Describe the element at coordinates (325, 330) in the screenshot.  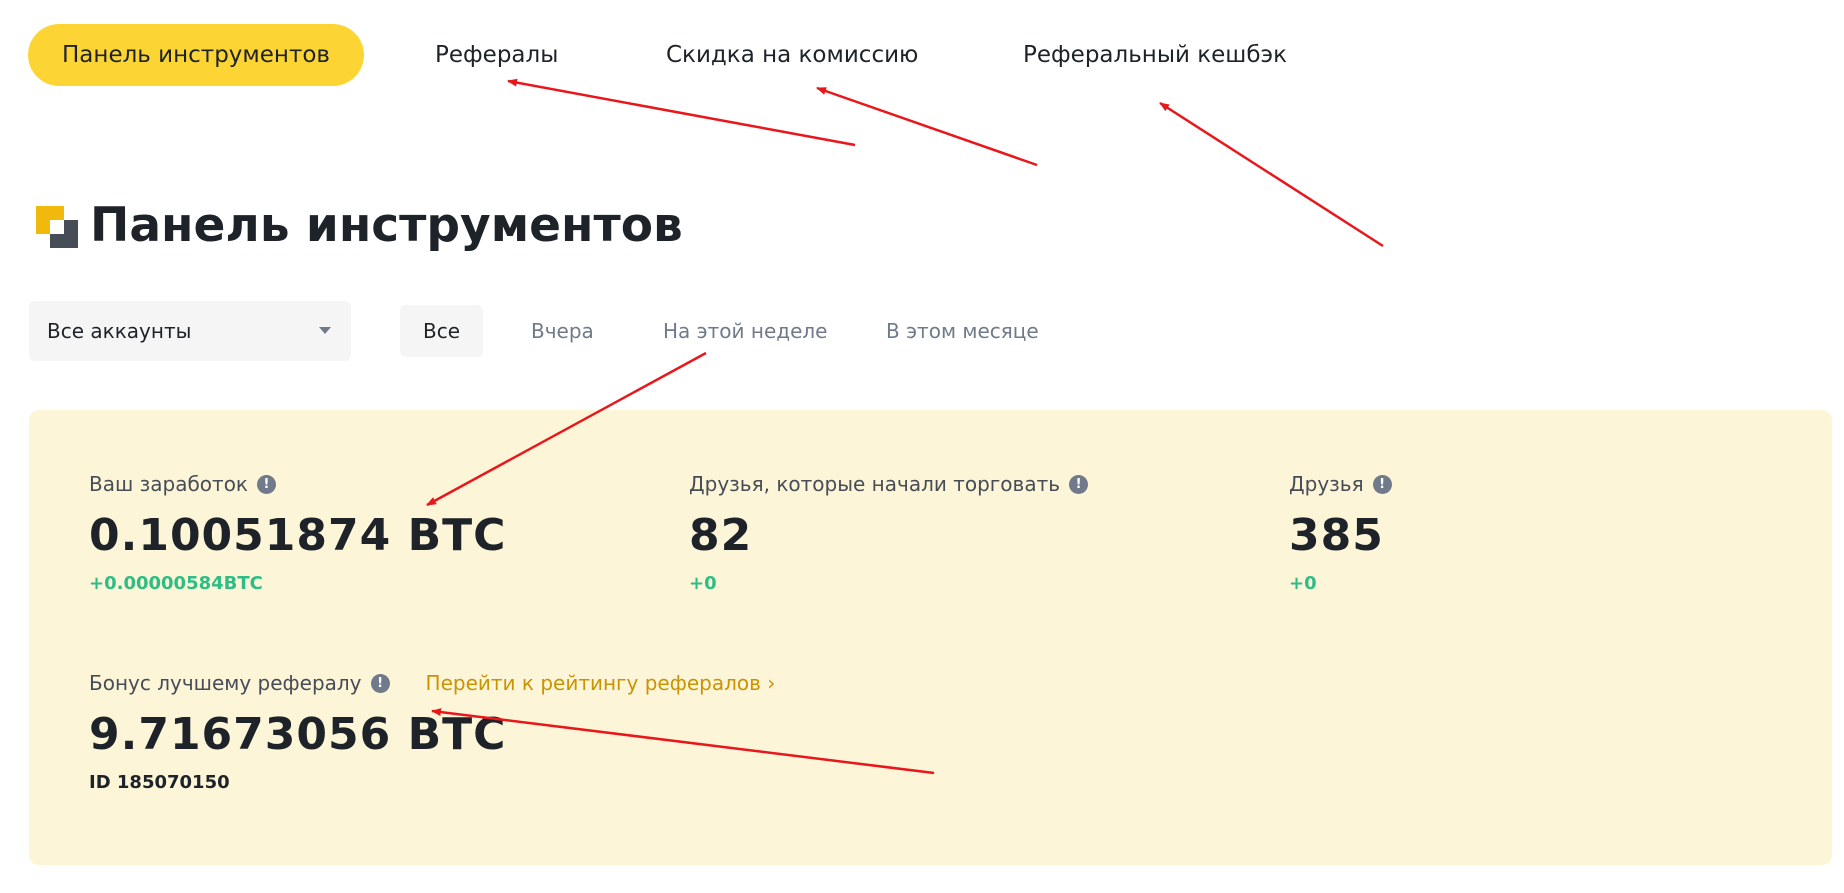
I see `caret-down-icon` at that location.